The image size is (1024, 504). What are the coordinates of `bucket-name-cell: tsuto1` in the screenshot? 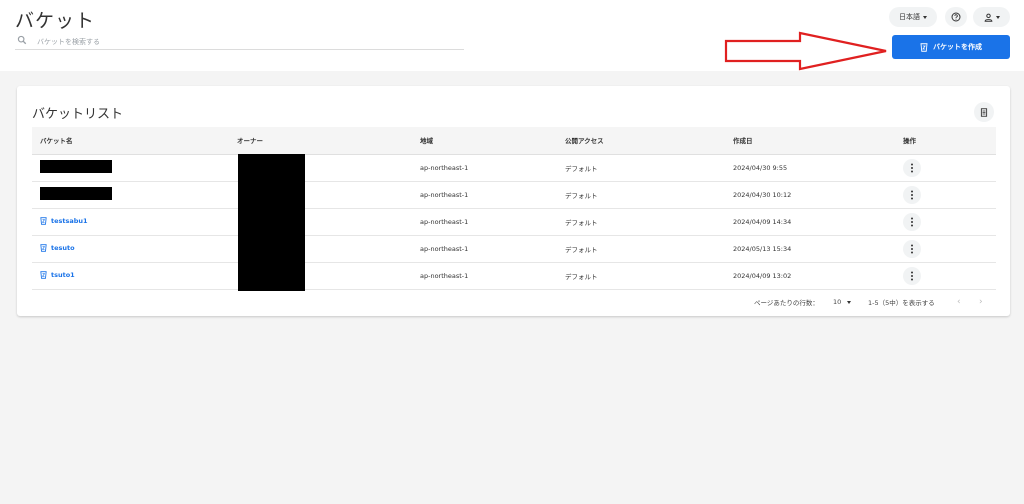 It's located at (132, 276).